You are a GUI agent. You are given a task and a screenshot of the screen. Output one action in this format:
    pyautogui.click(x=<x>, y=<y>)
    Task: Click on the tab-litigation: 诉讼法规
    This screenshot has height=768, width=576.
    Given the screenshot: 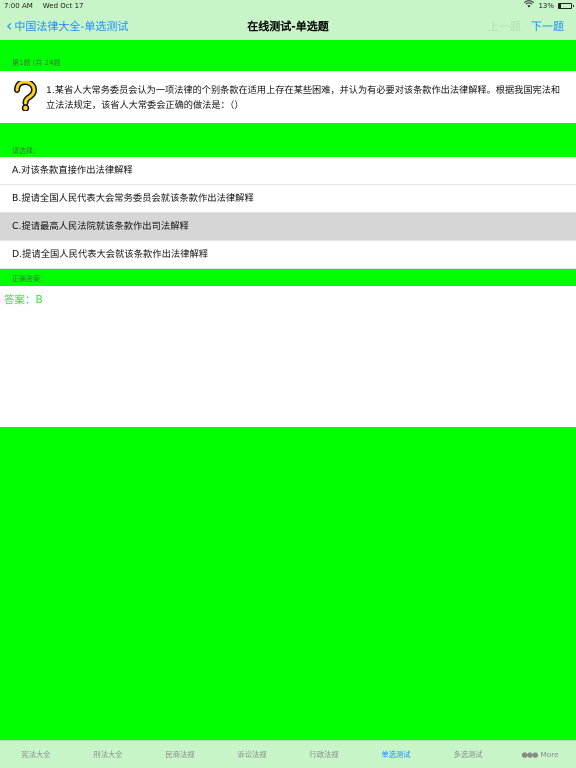 What is the action you would take?
    pyautogui.click(x=252, y=754)
    